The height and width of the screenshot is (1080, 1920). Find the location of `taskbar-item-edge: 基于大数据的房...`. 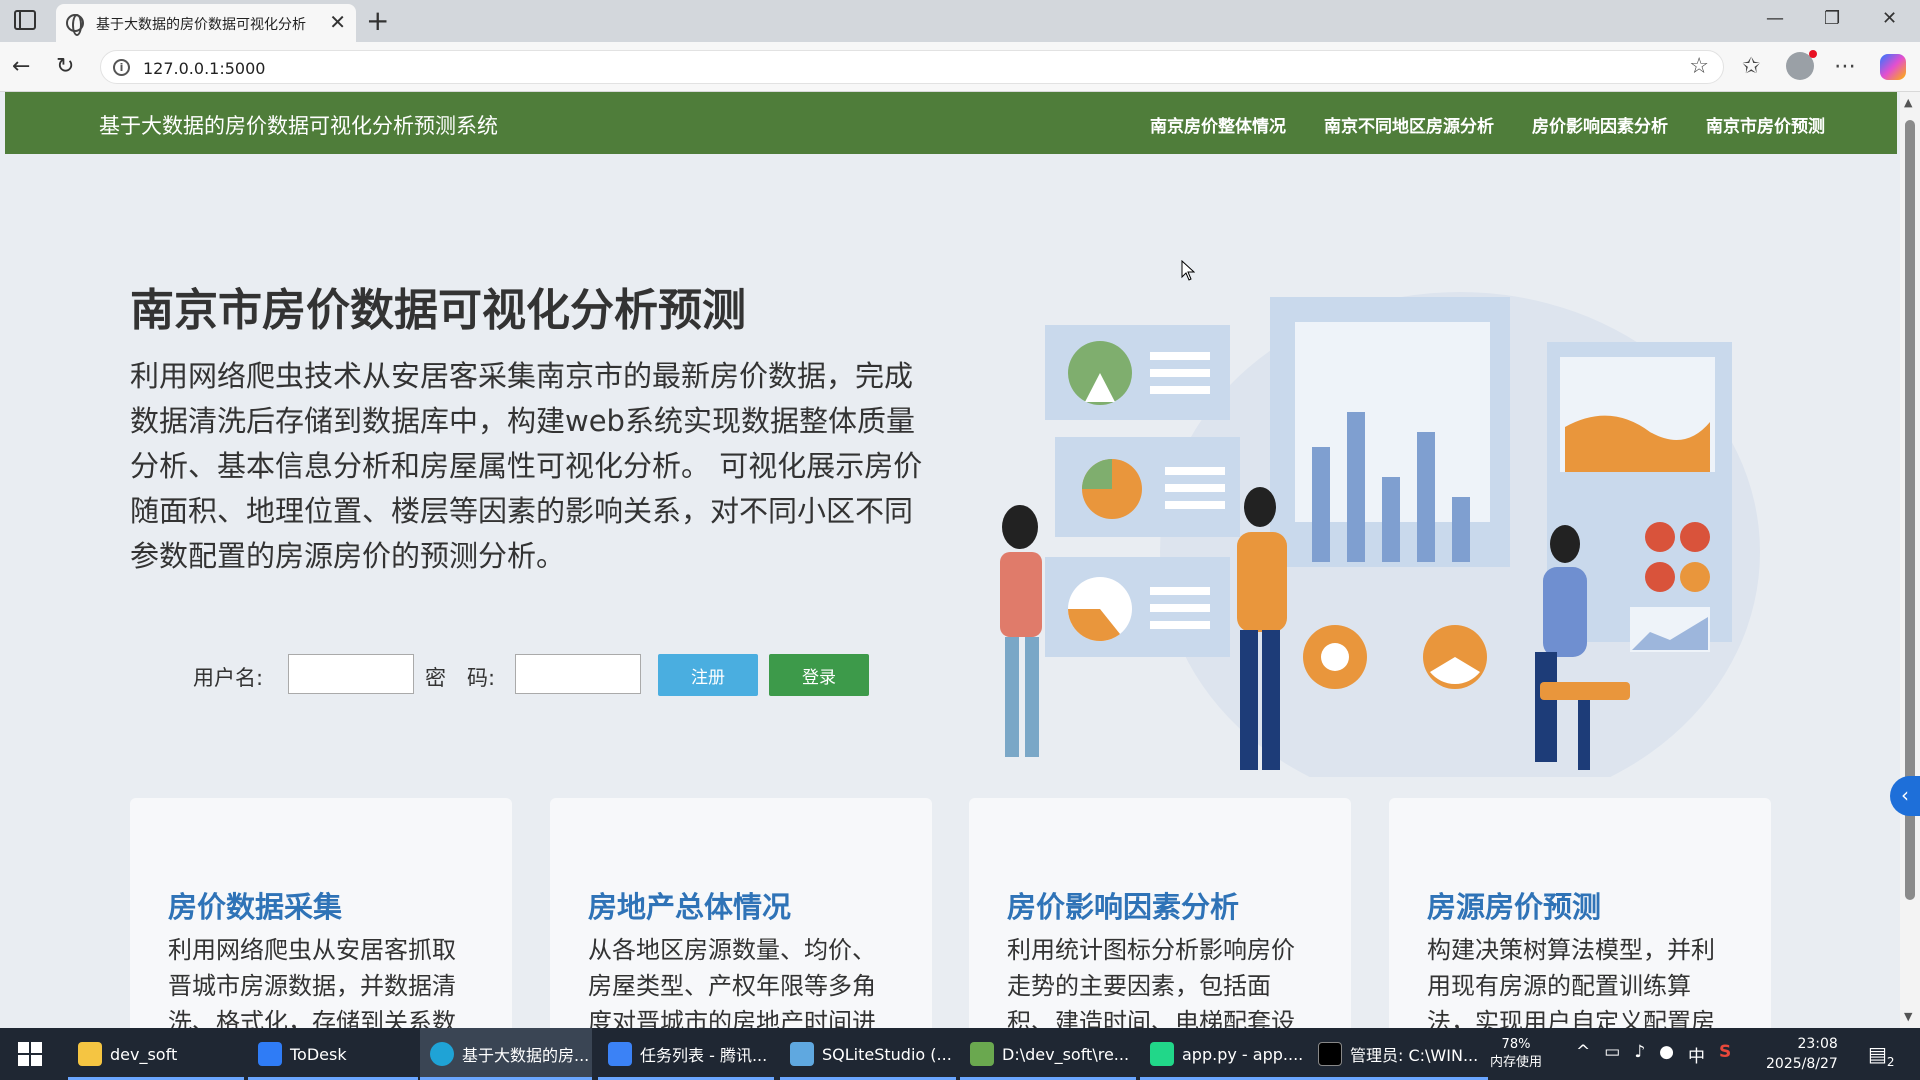

taskbar-item-edge: 基于大数据的房... is located at coordinates (506, 1054).